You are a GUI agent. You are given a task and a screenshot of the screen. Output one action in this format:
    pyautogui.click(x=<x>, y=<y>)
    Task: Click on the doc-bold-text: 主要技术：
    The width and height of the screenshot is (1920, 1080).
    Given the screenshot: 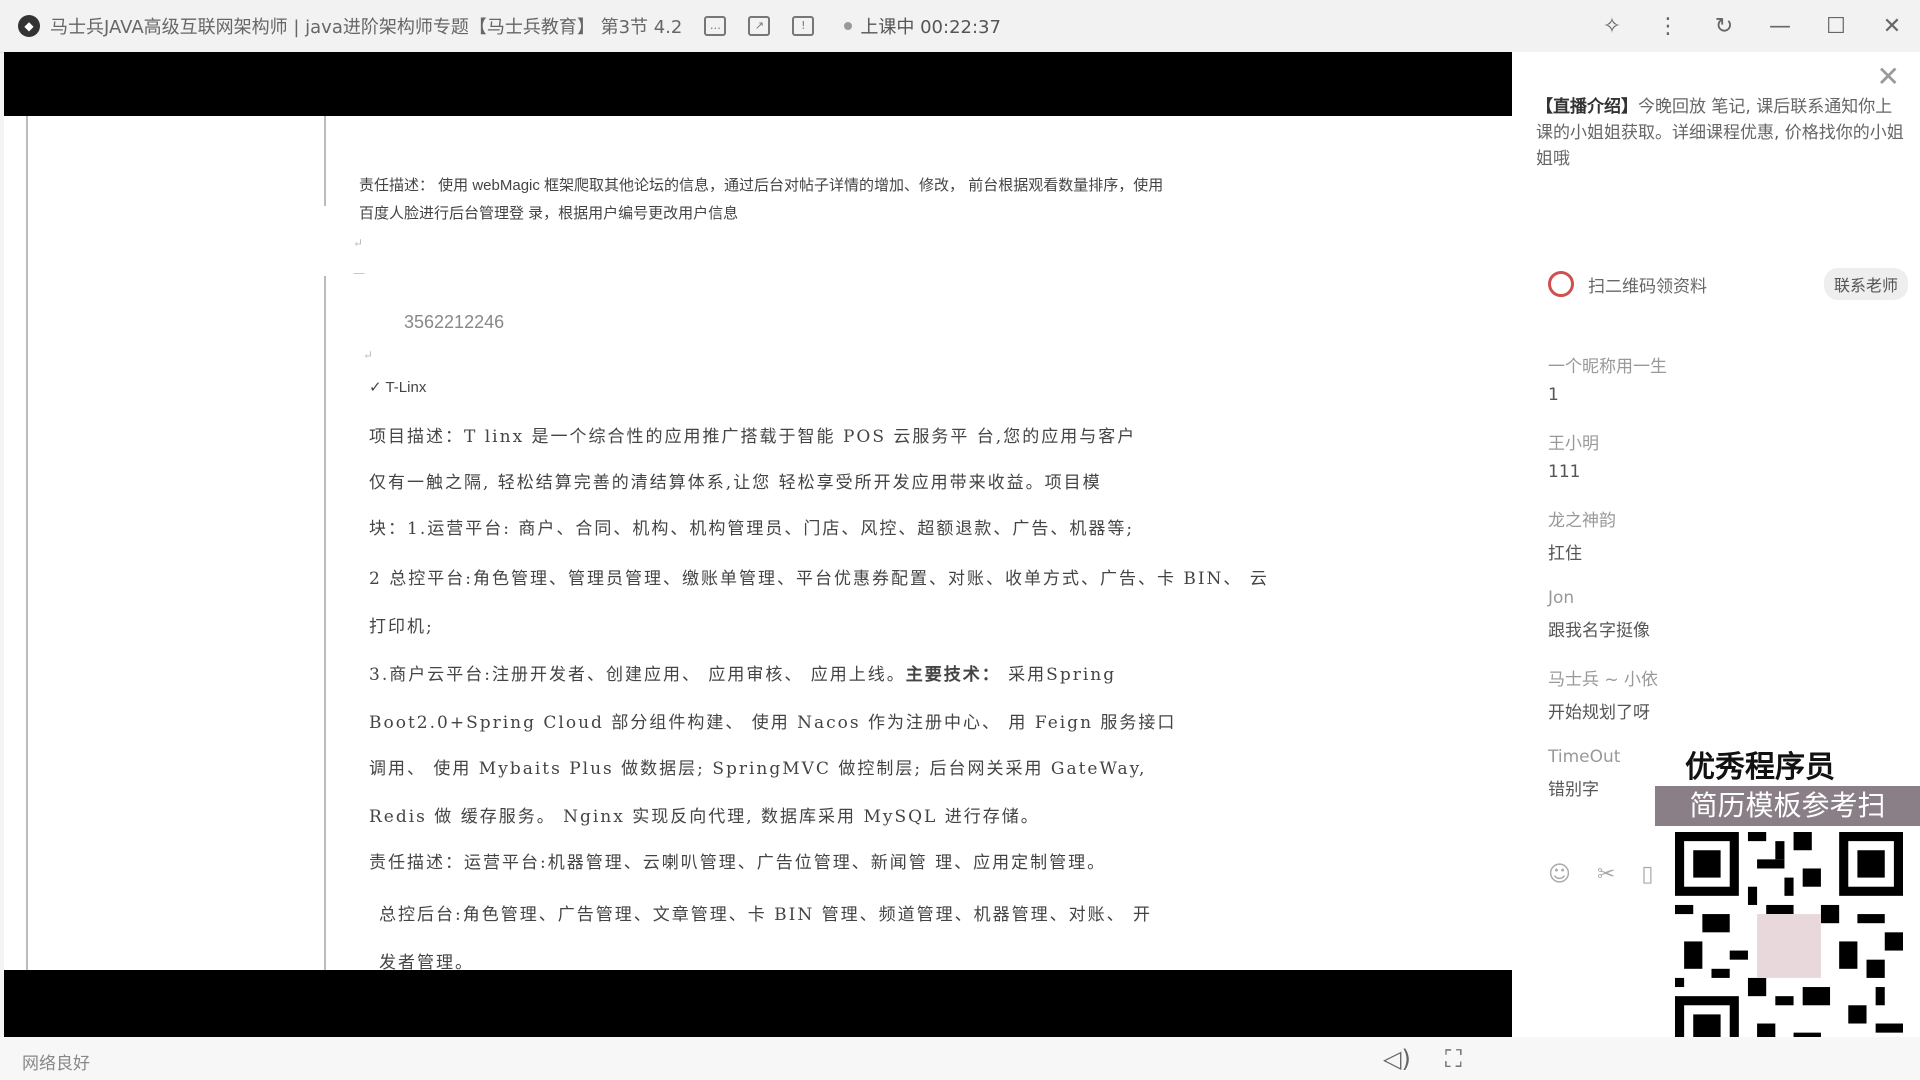 What is the action you would take?
    pyautogui.click(x=953, y=675)
    